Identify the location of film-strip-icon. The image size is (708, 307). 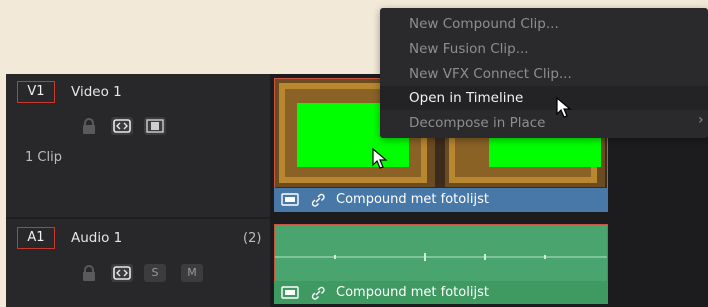
(155, 126).